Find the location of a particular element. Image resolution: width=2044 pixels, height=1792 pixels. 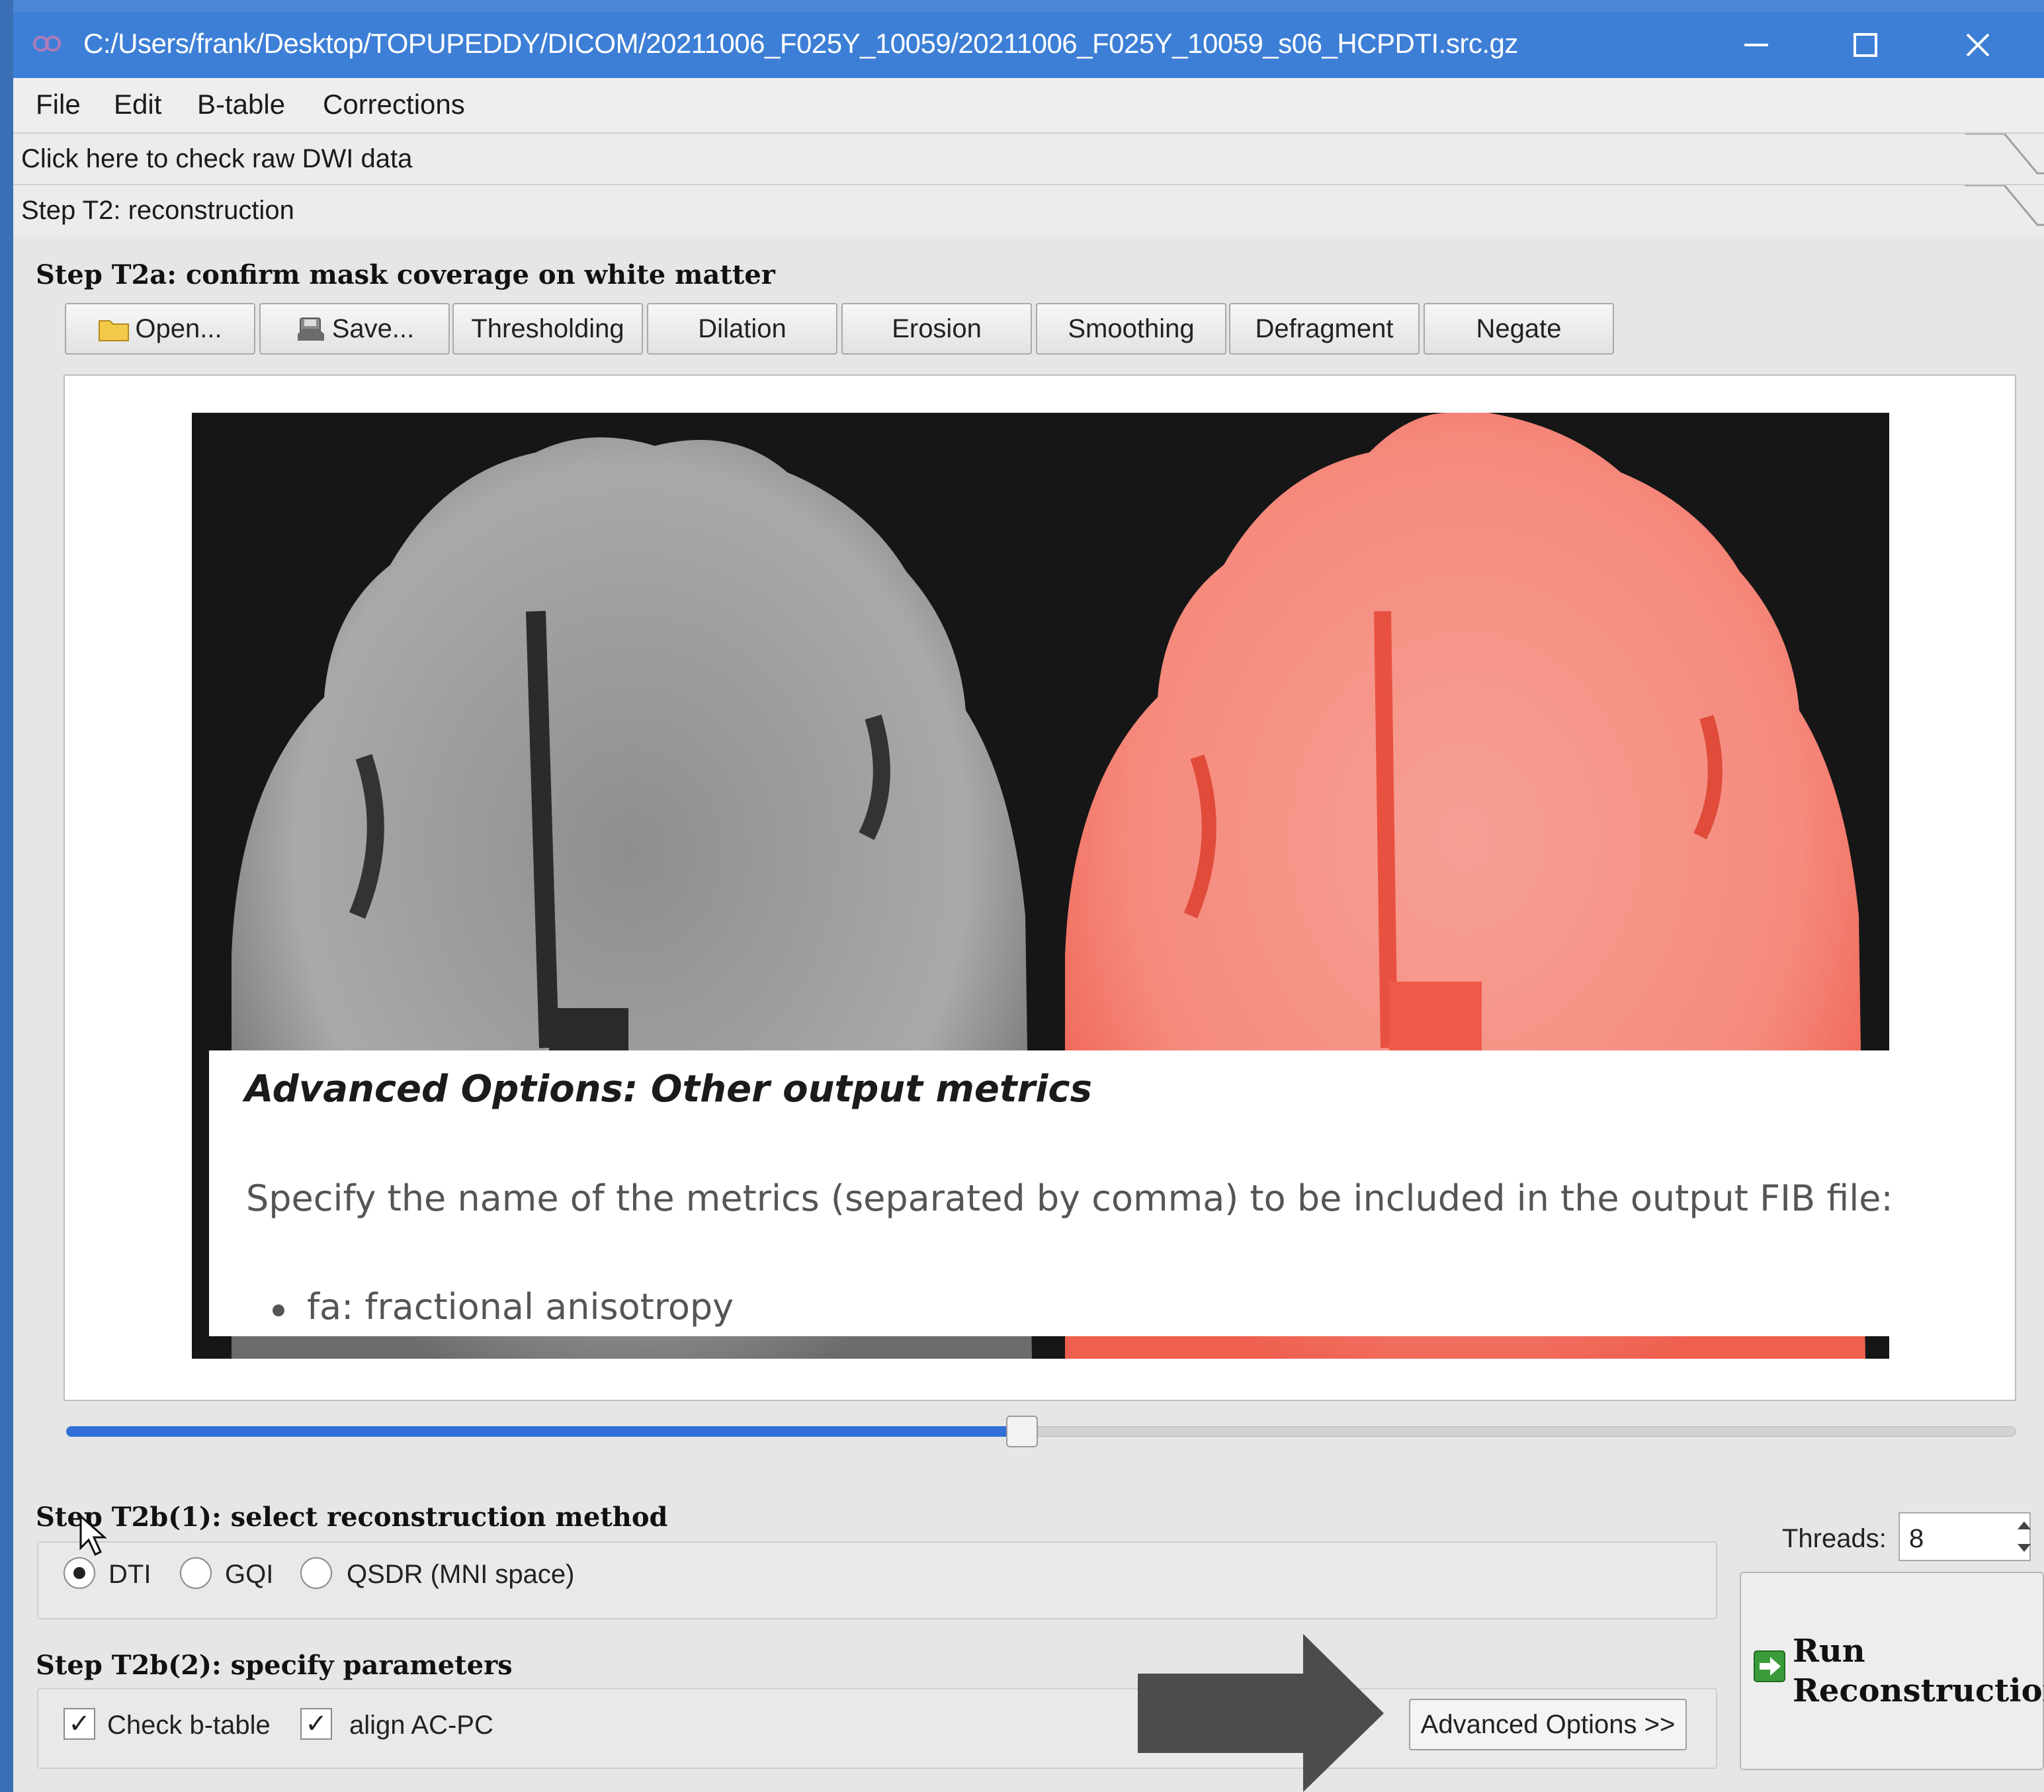

method-groupbox is located at coordinates (877, 1580).